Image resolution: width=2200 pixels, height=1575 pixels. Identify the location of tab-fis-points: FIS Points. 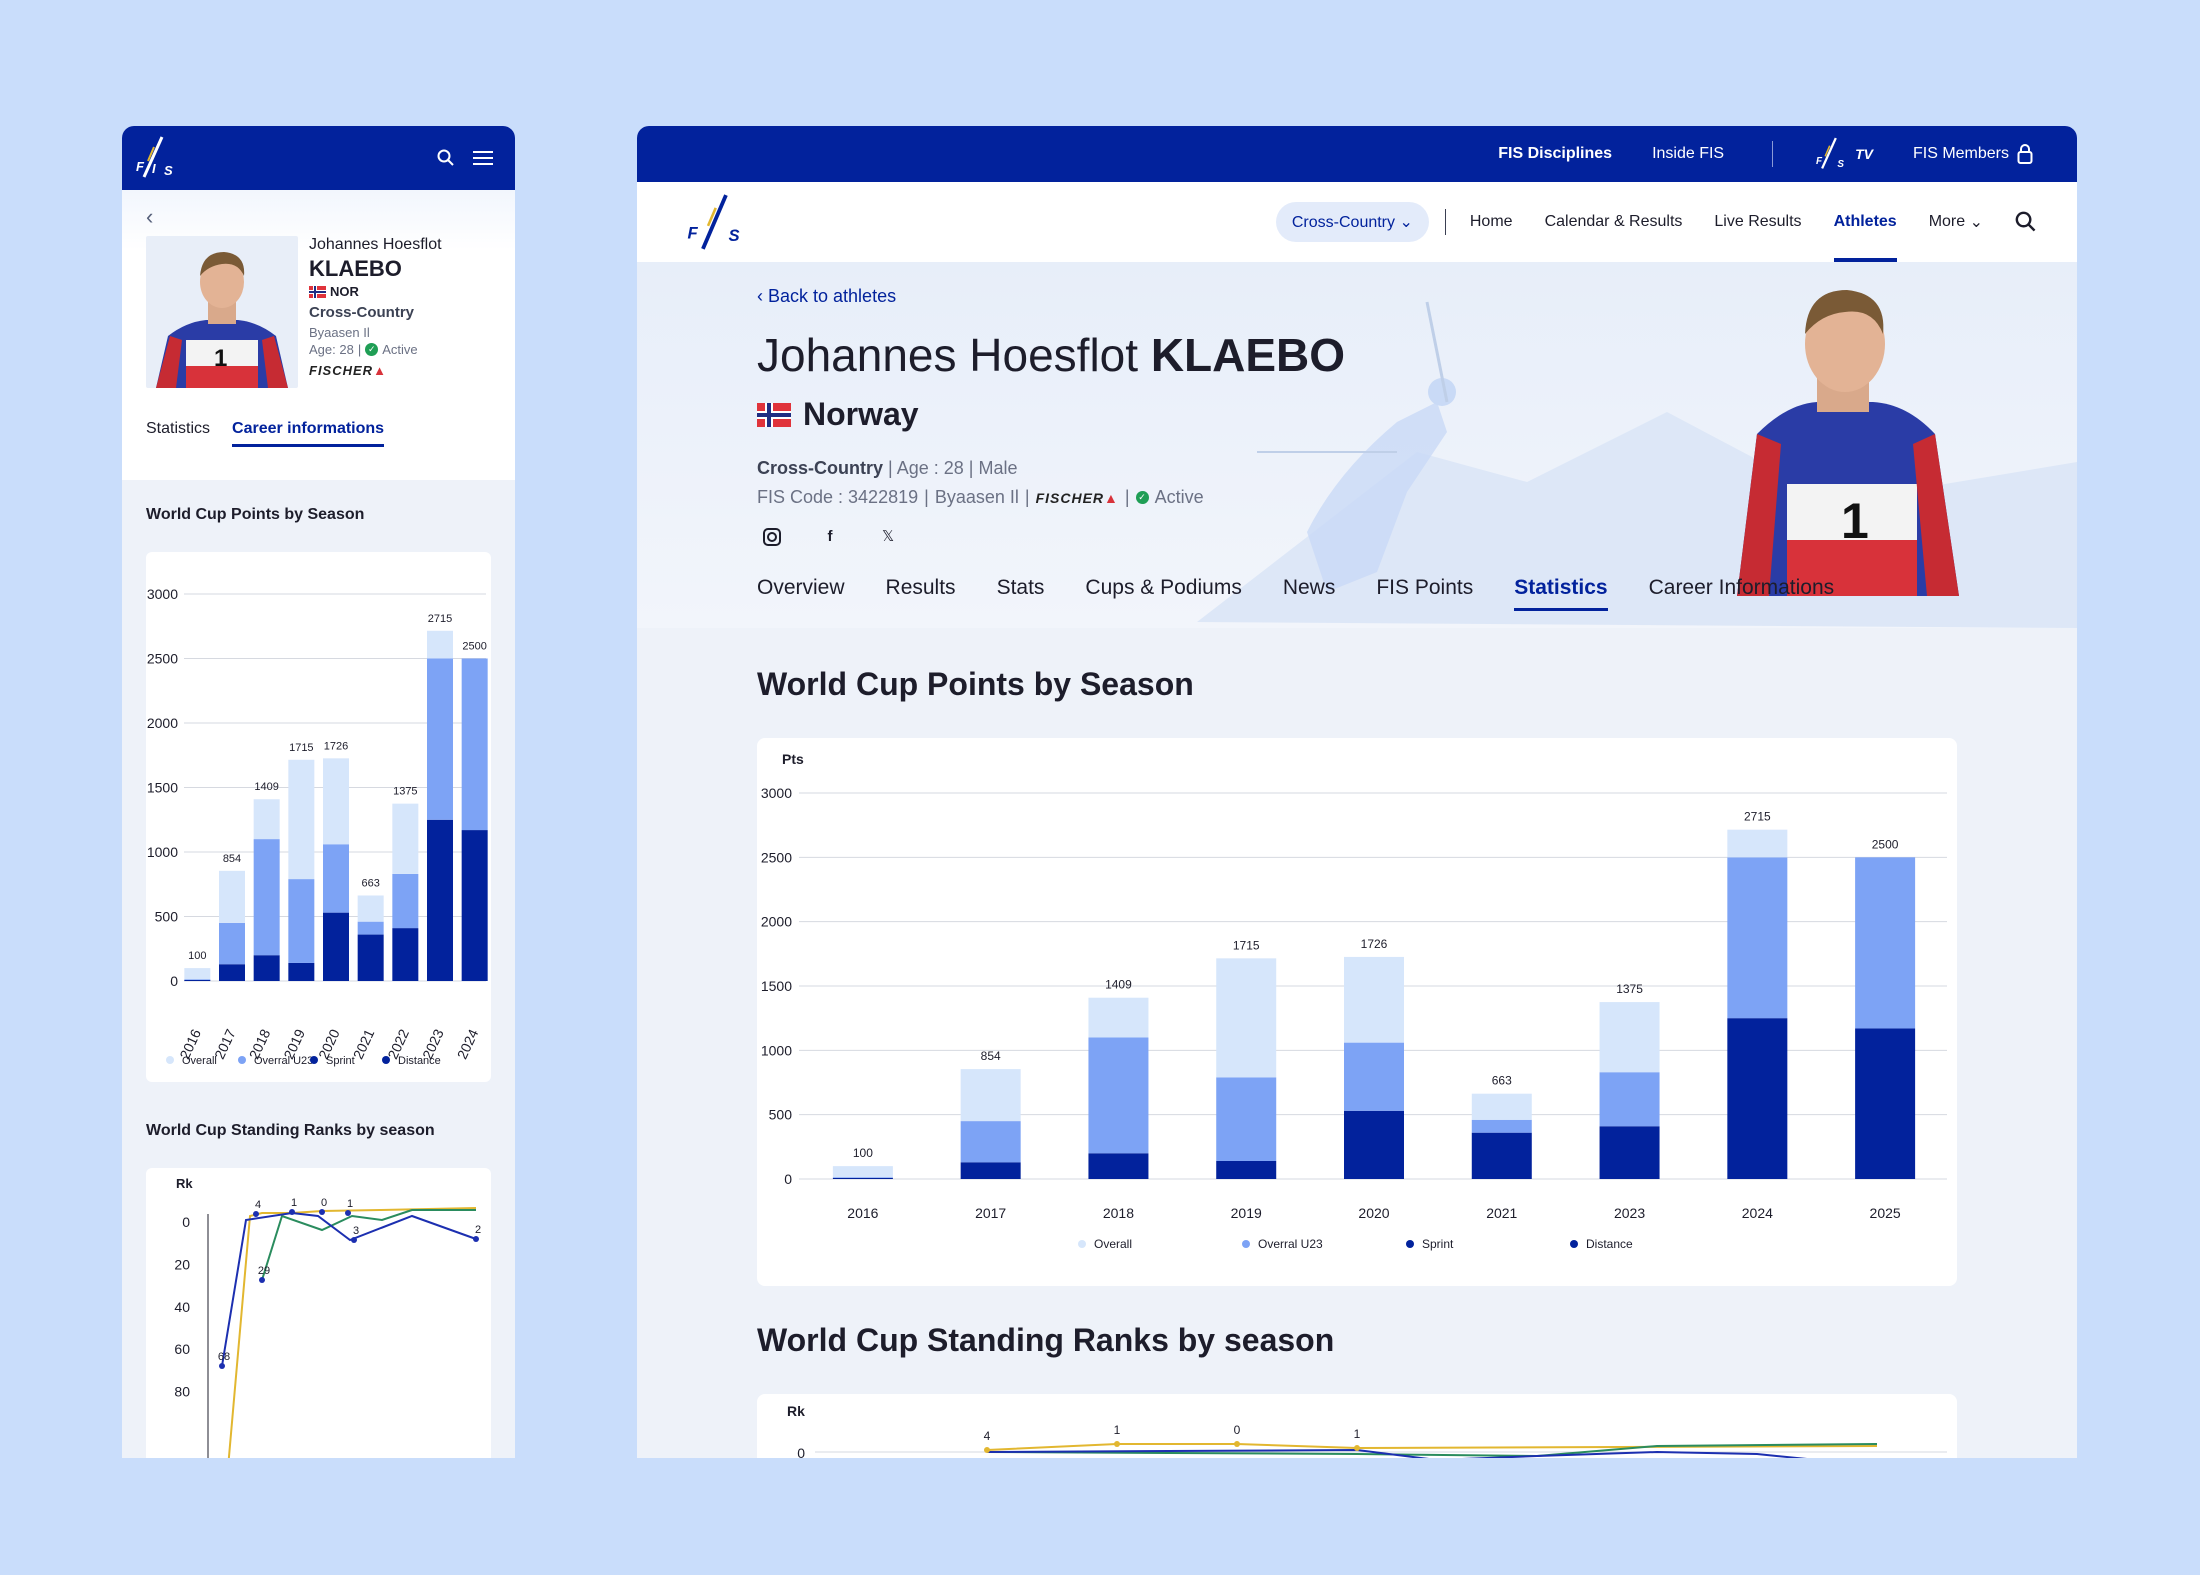
(1424, 593).